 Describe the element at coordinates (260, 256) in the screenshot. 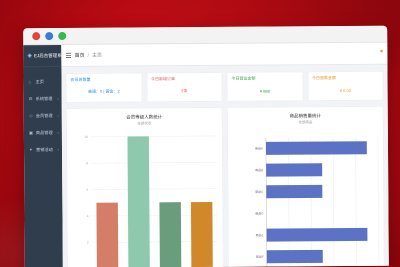

I see `y-tick-label: 商品F` at that location.